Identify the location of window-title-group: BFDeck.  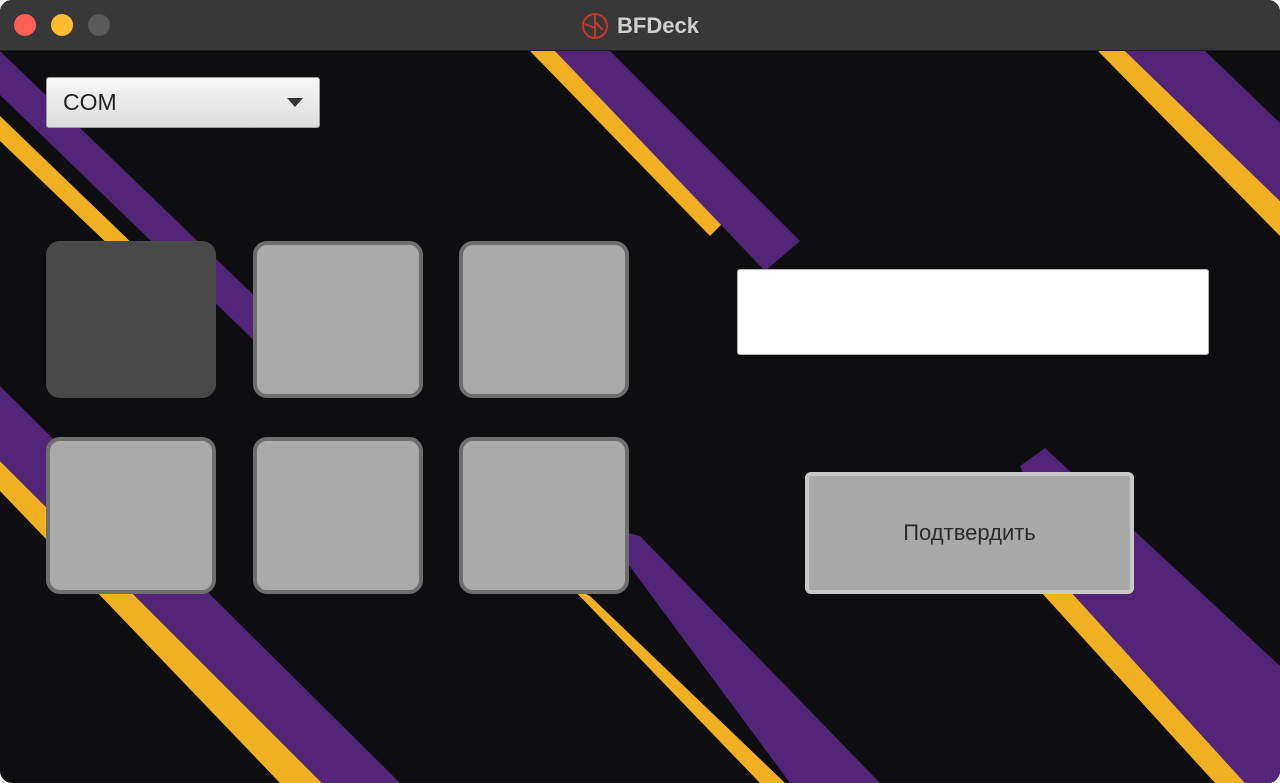
(640, 25).